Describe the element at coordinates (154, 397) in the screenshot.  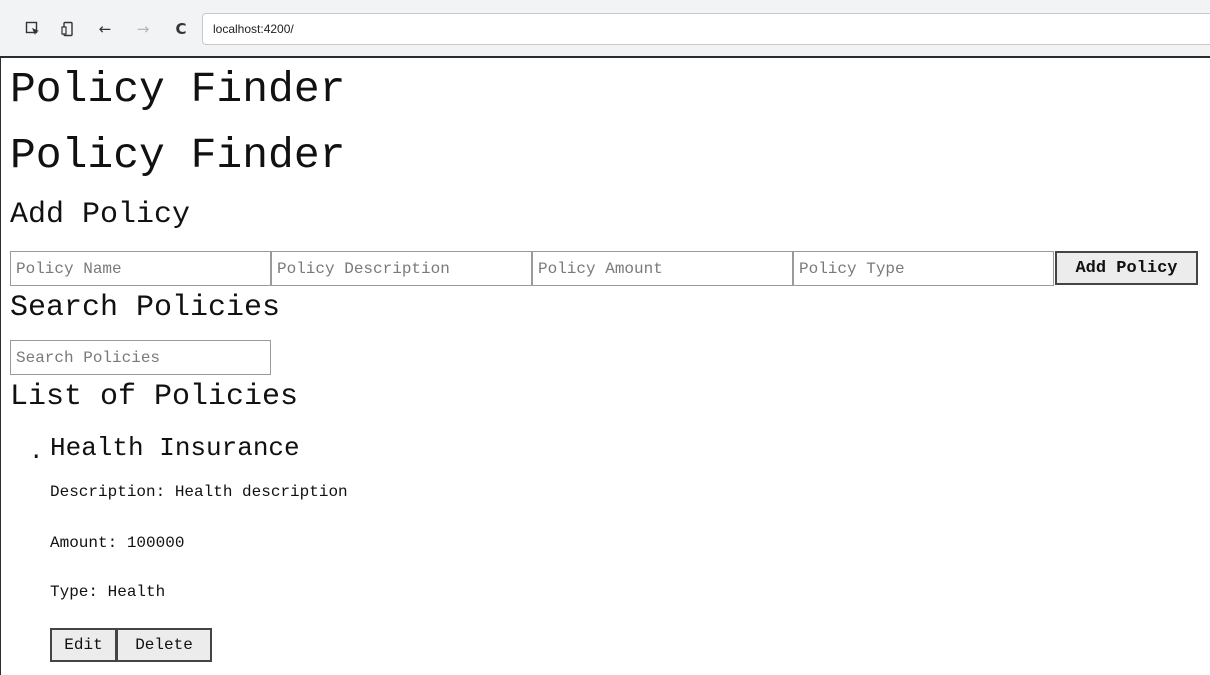
I see `list-of-policies-heading: List of Policies` at that location.